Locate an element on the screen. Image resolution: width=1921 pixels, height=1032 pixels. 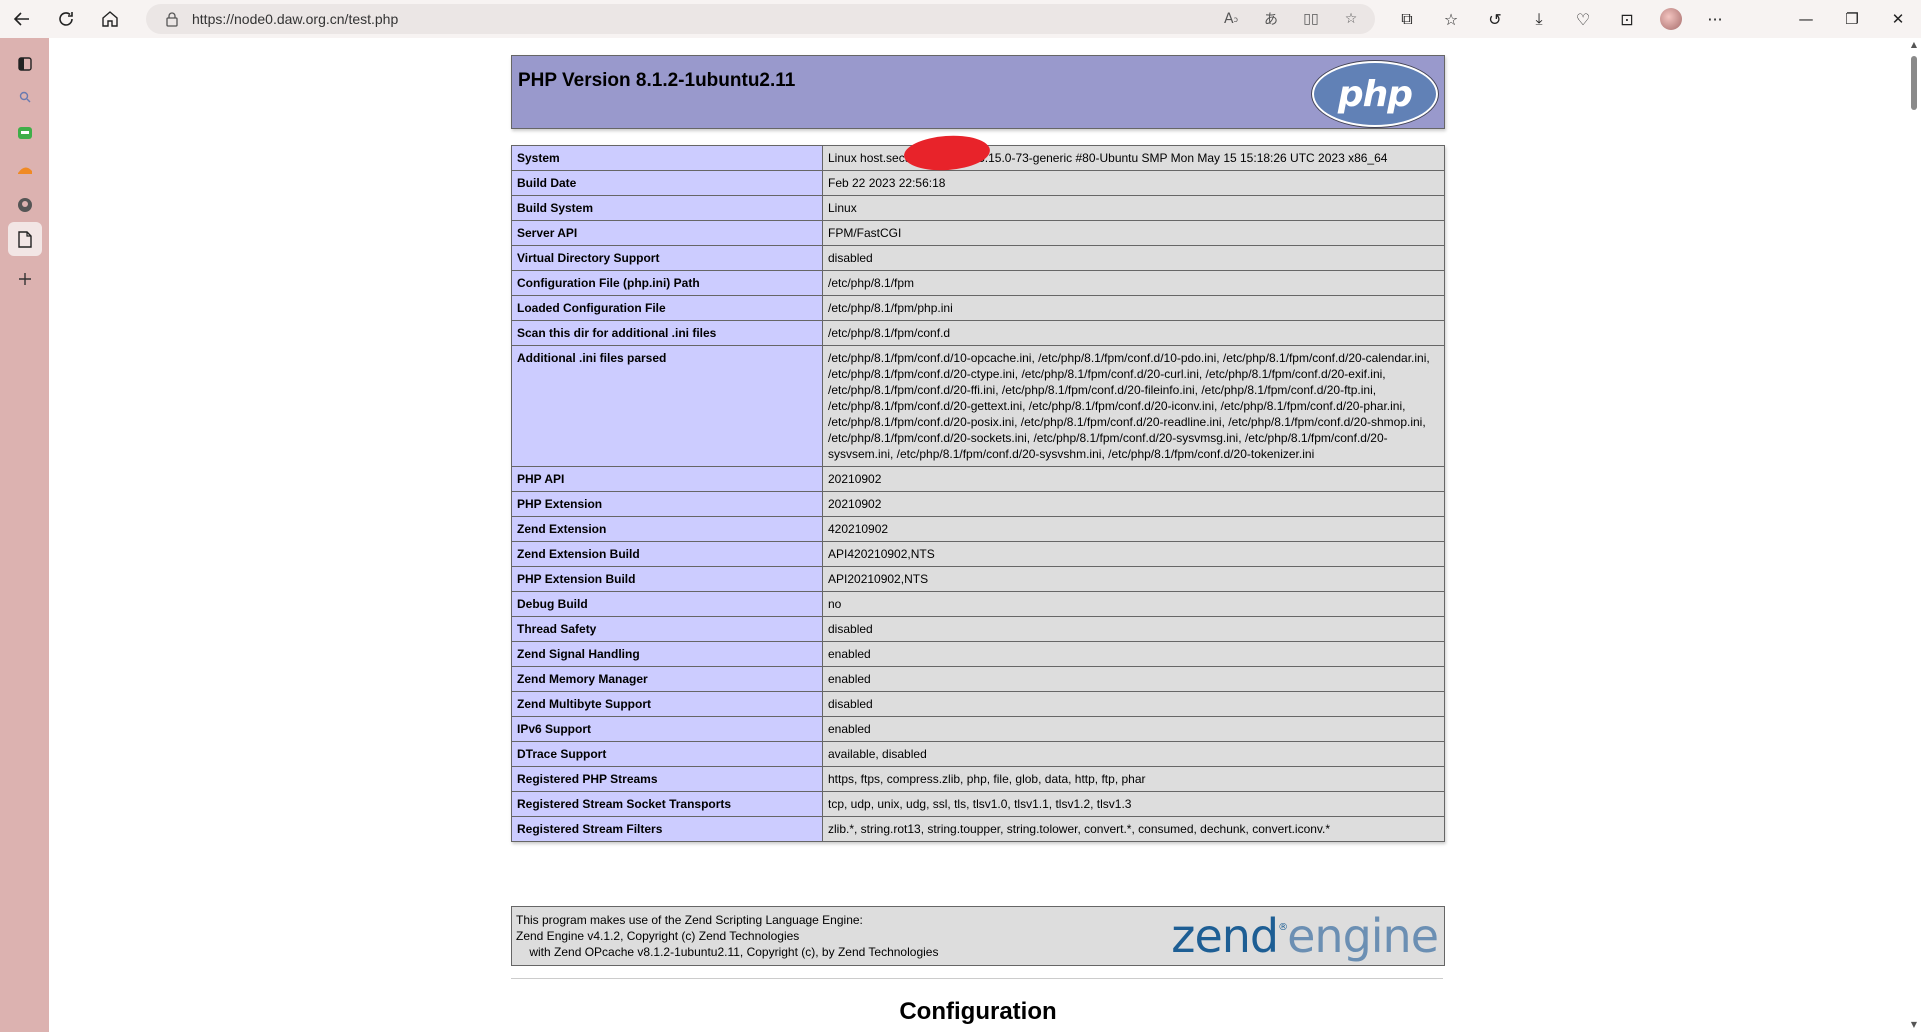
more-menu-icon: ··· is located at coordinates (1715, 19).